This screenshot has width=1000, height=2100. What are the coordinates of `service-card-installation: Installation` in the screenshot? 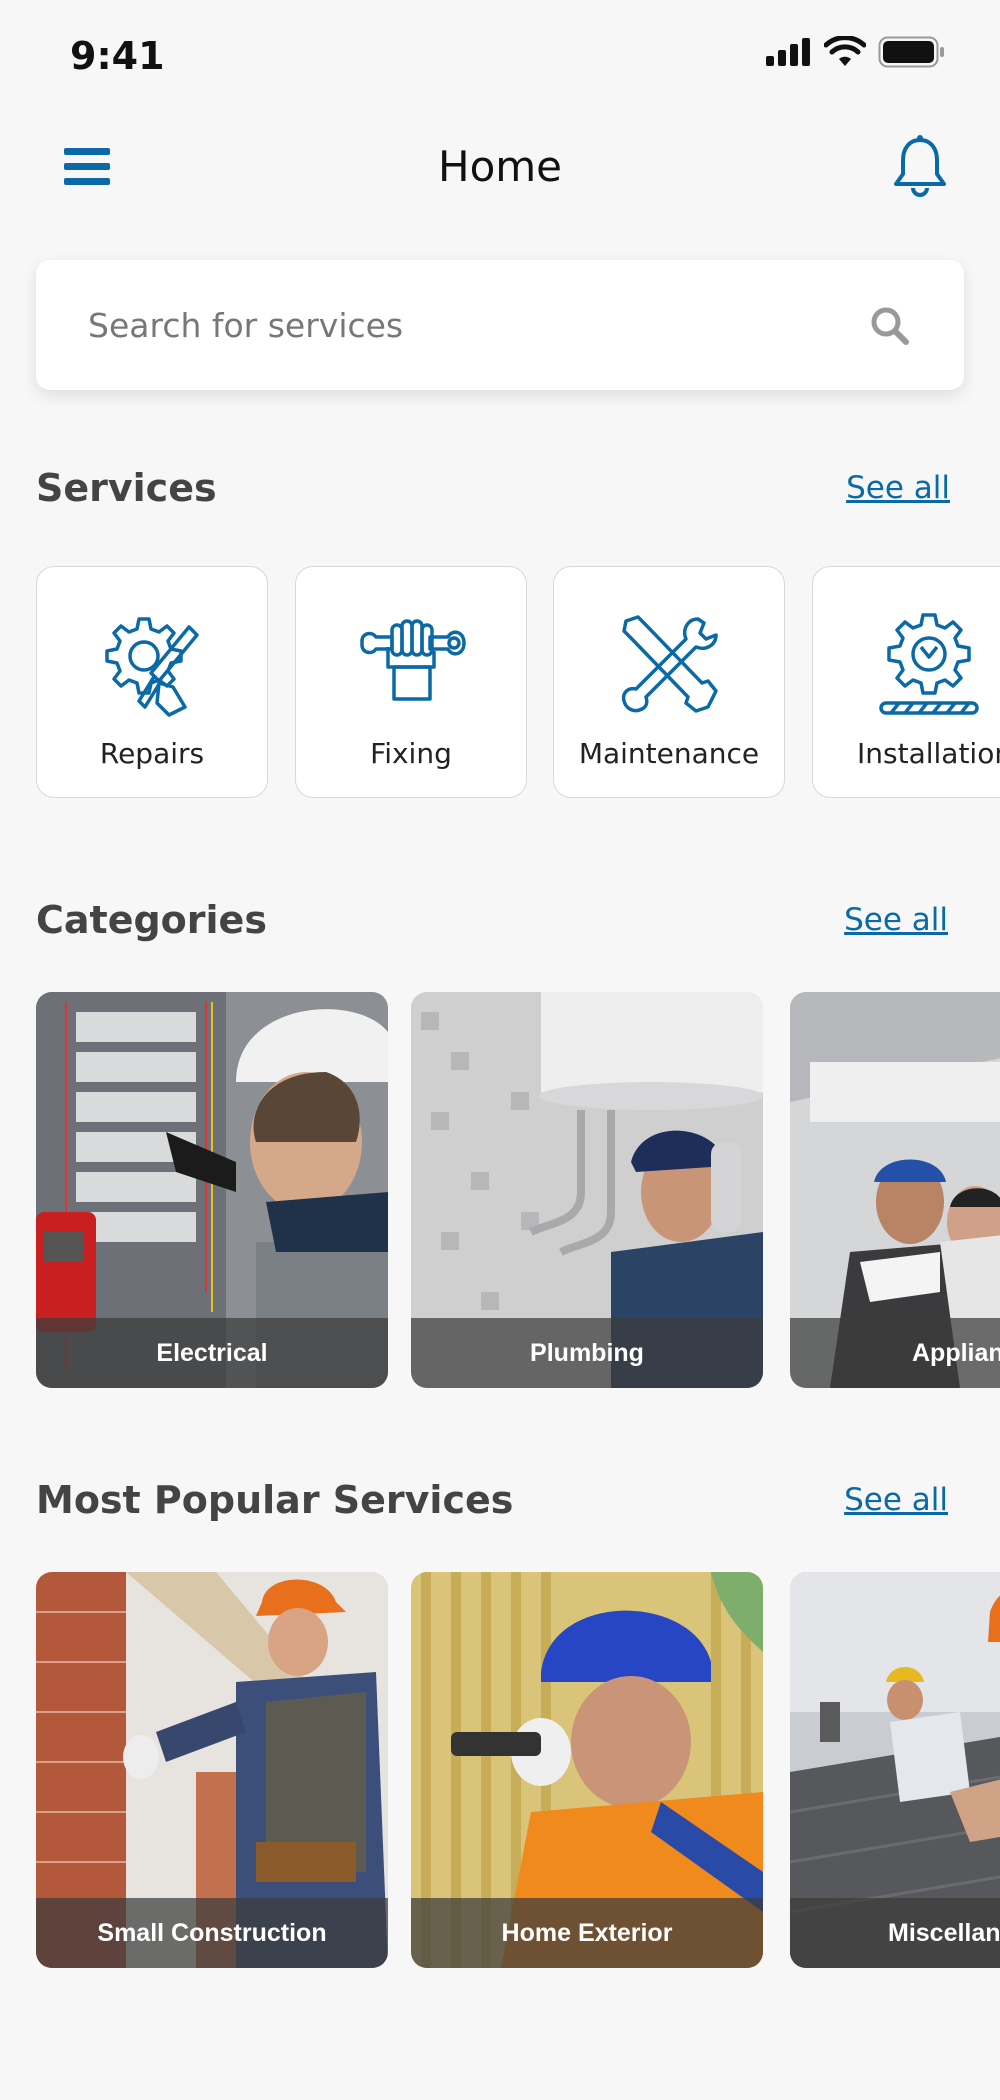 It's located at (906, 682).